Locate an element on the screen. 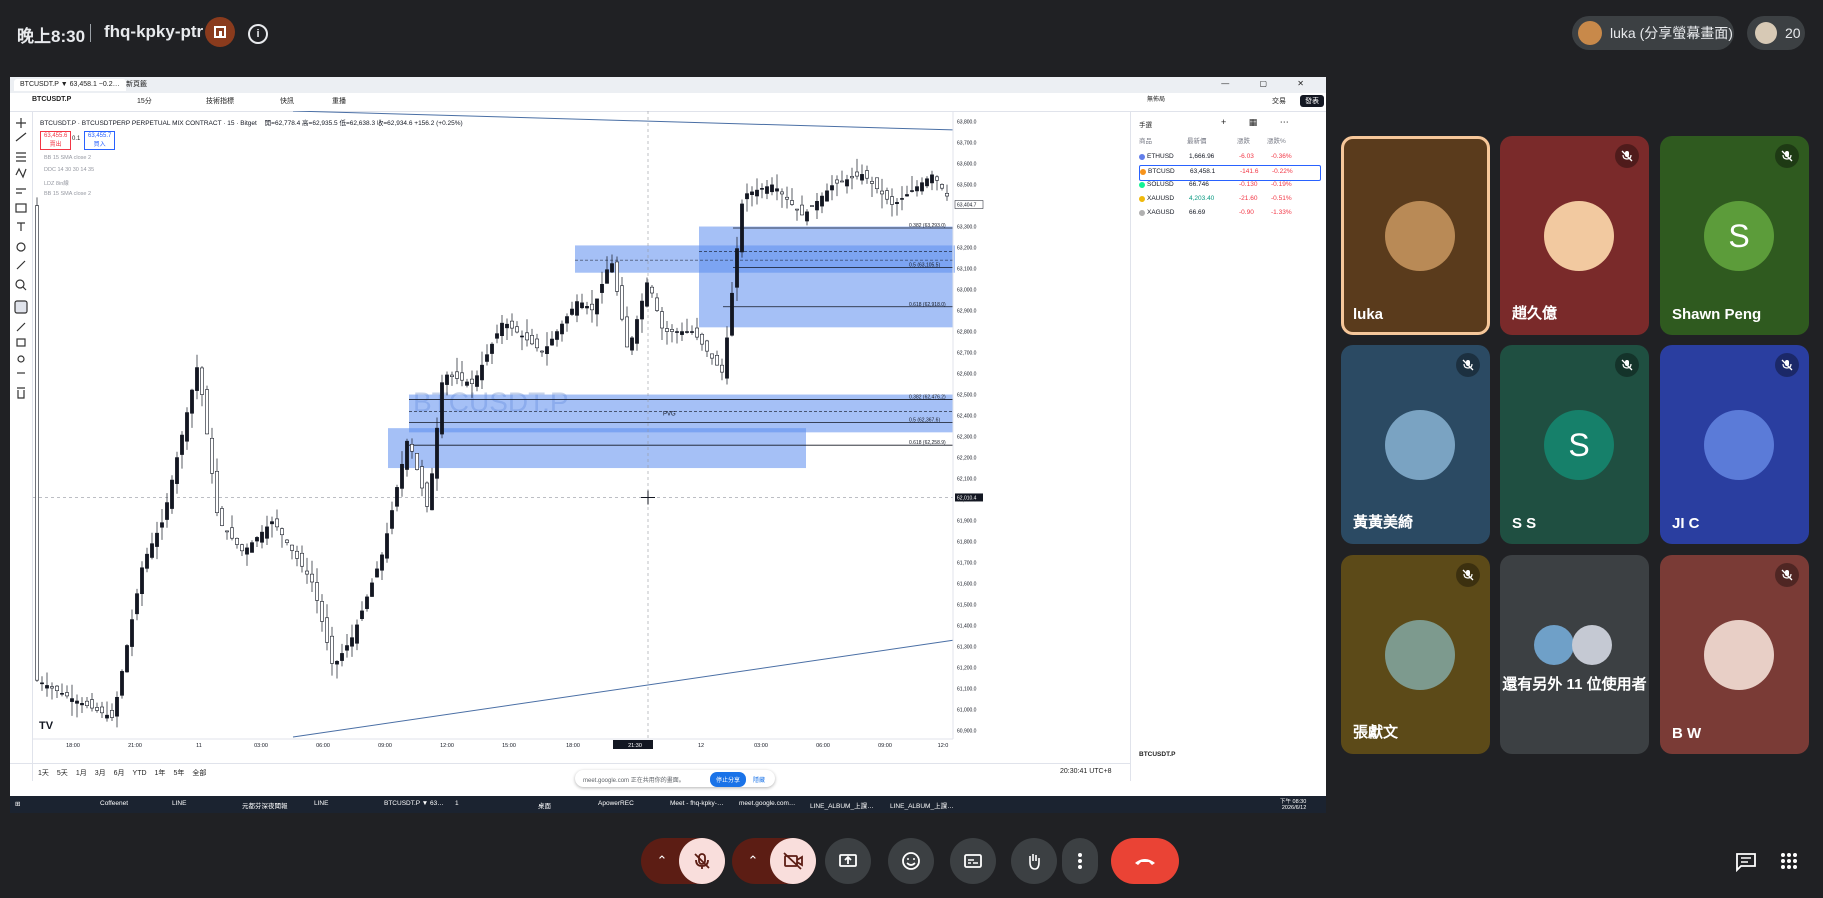 This screenshot has width=1823, height=898. trend-line-lower is located at coordinates (623, 688).